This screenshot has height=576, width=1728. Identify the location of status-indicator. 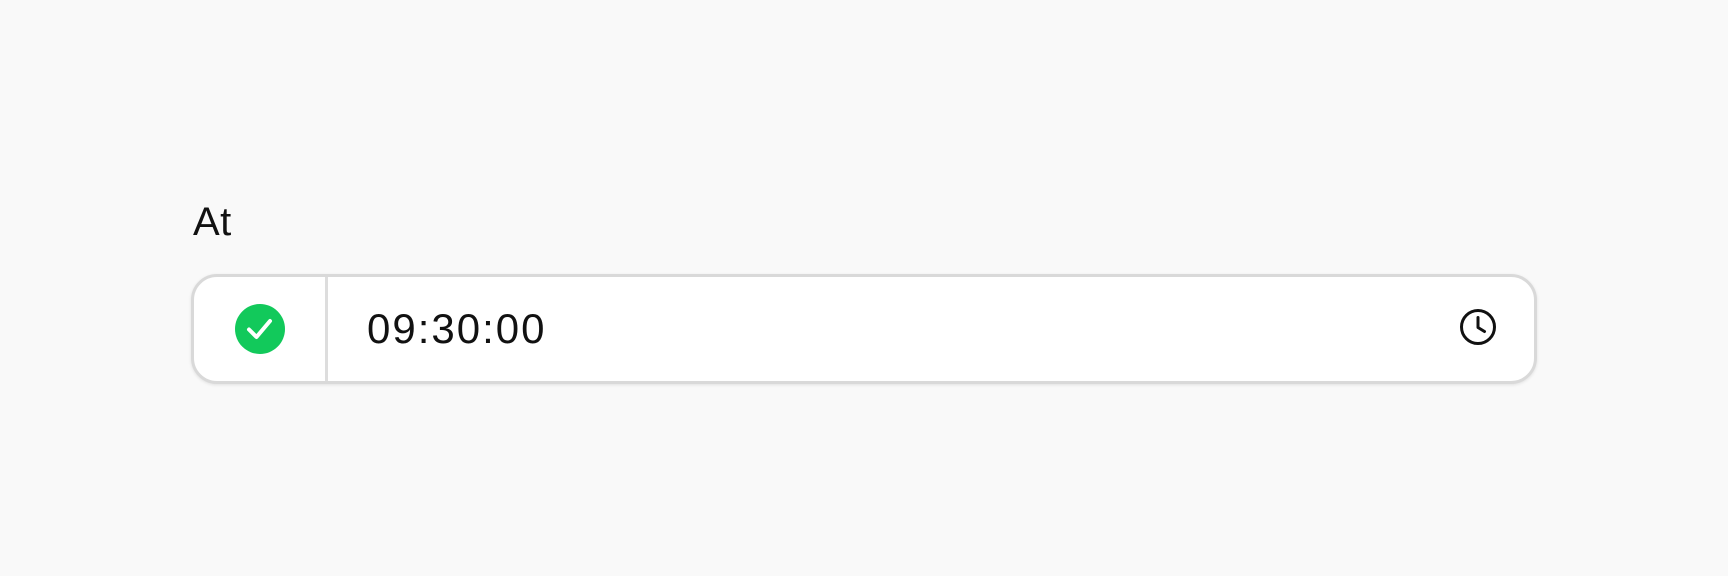
(261, 329).